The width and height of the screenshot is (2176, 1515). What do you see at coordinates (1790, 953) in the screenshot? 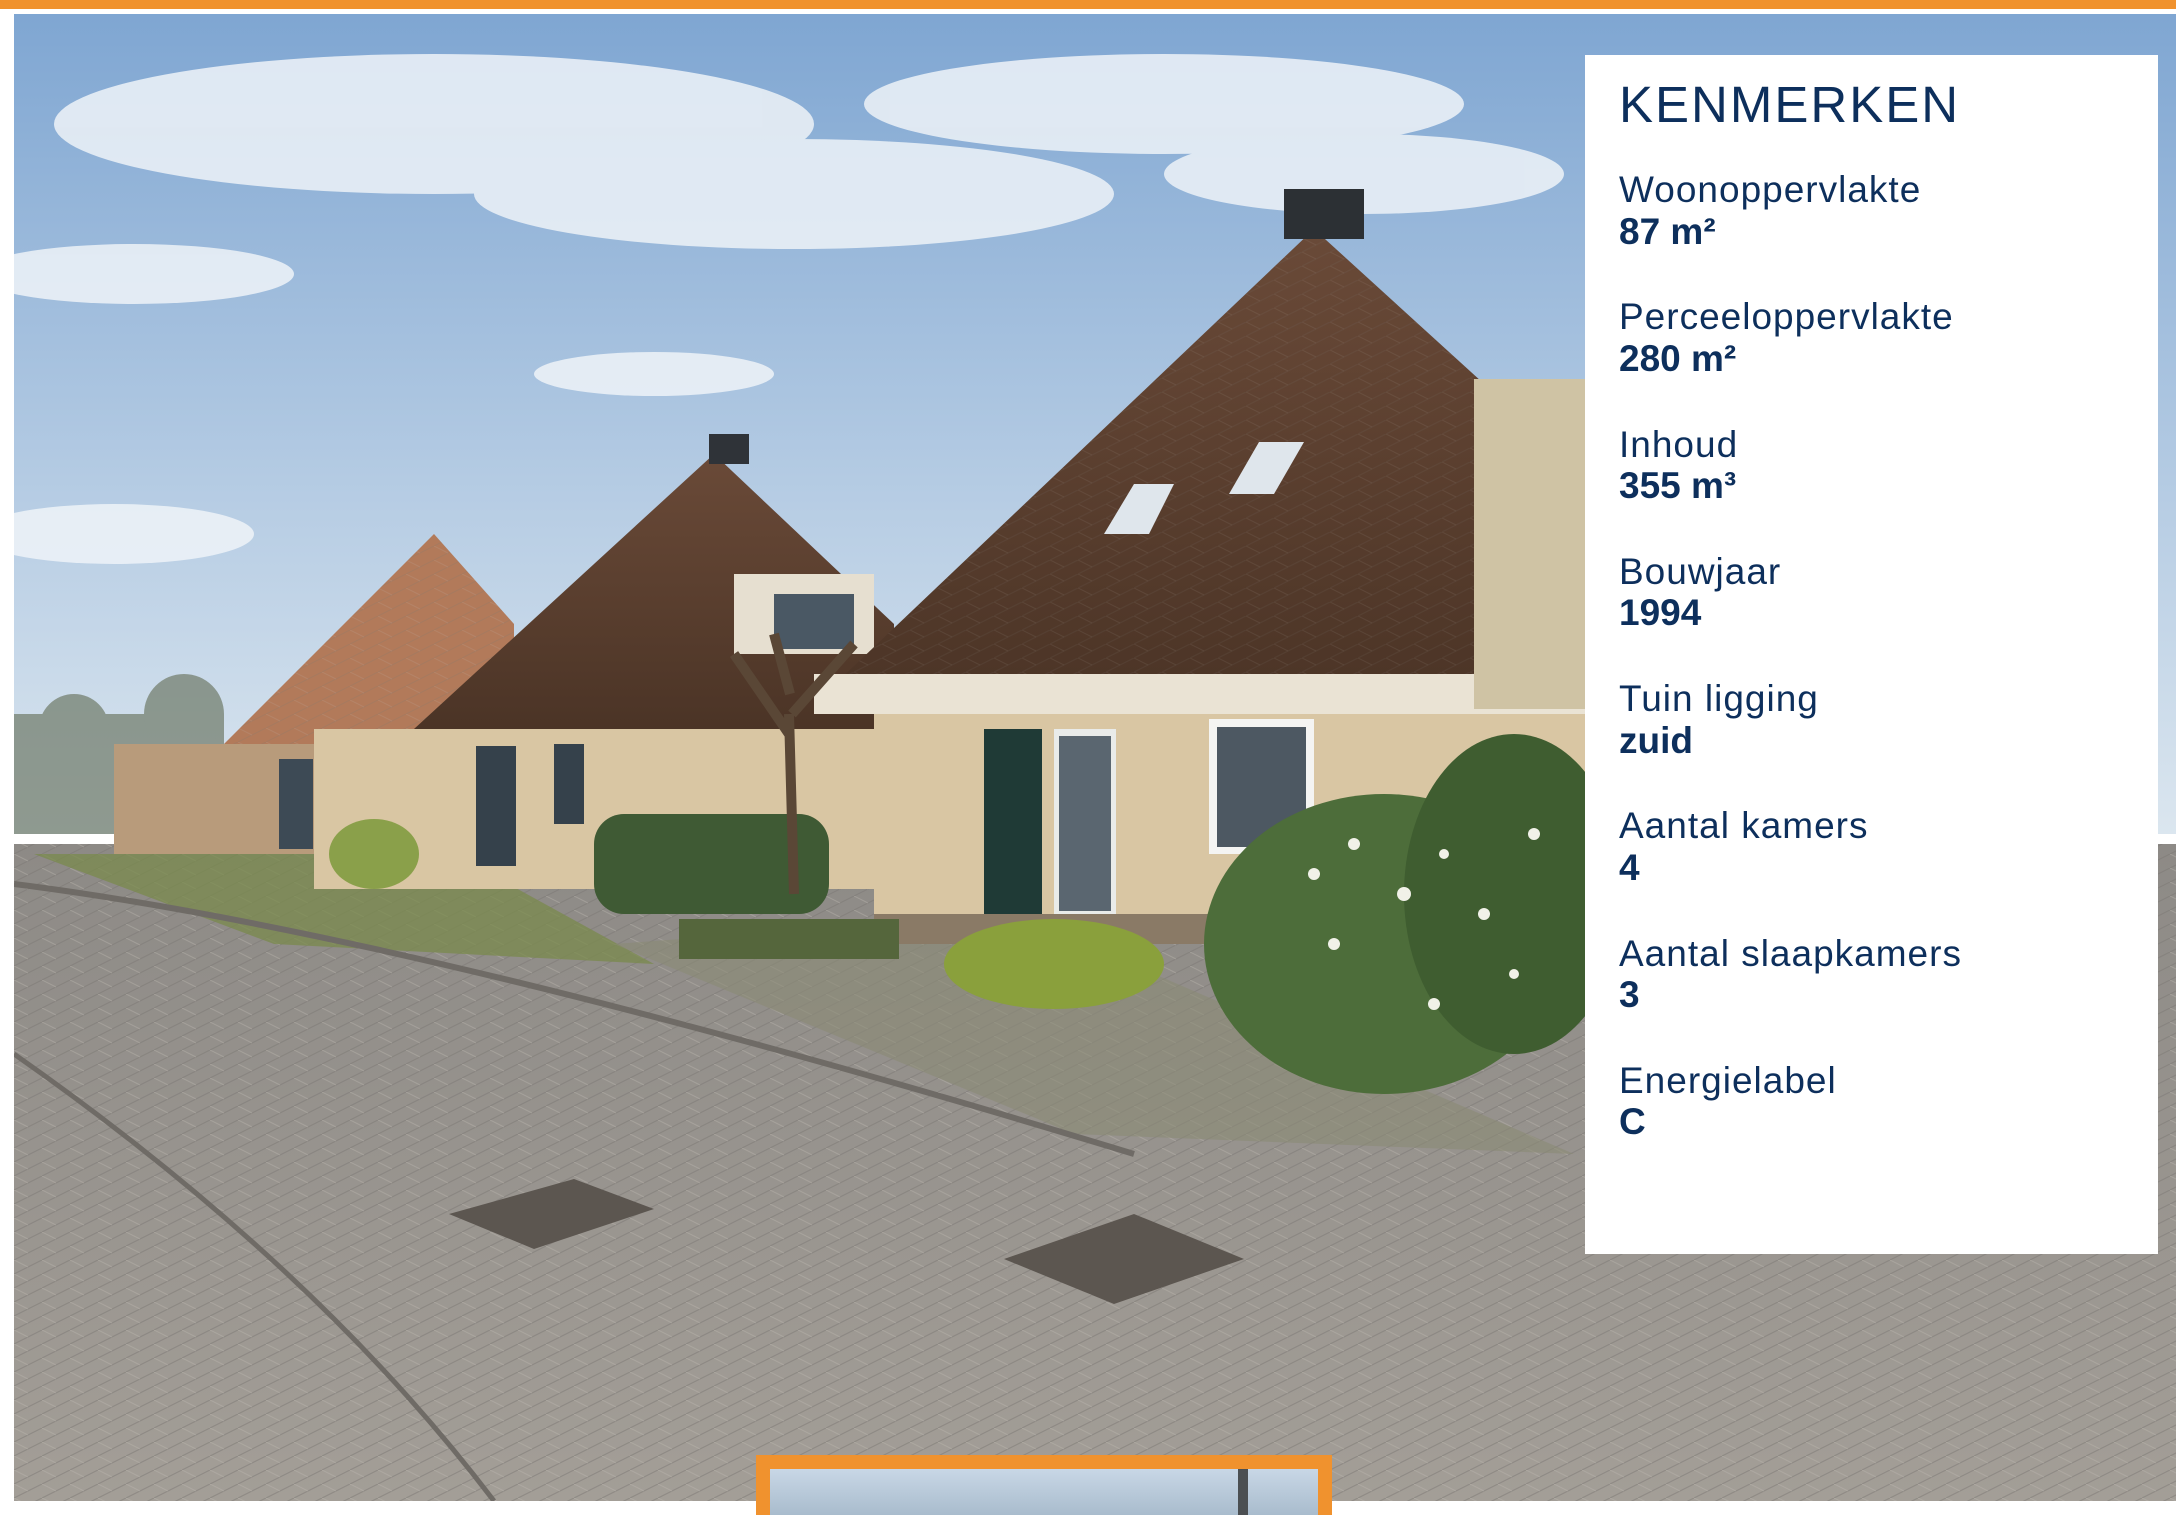
I see `feature-label: Aantal slaapkamers` at bounding box center [1790, 953].